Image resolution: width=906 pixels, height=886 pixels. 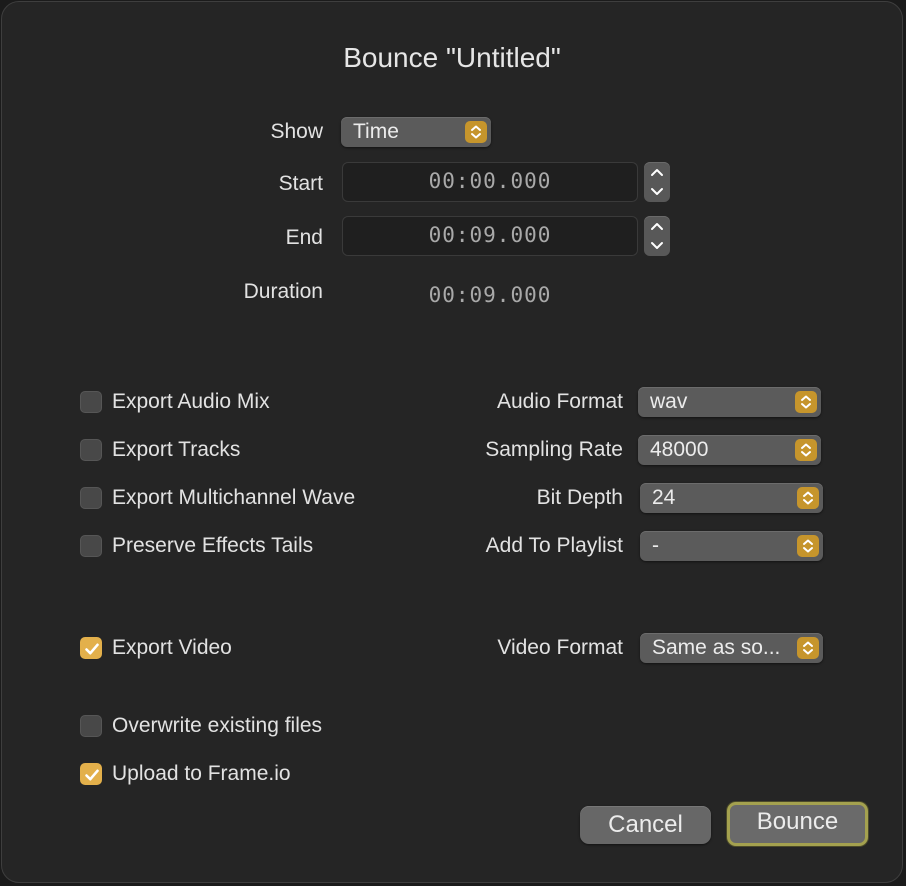 I want to click on bounce-button: Bounce, so click(x=797, y=824).